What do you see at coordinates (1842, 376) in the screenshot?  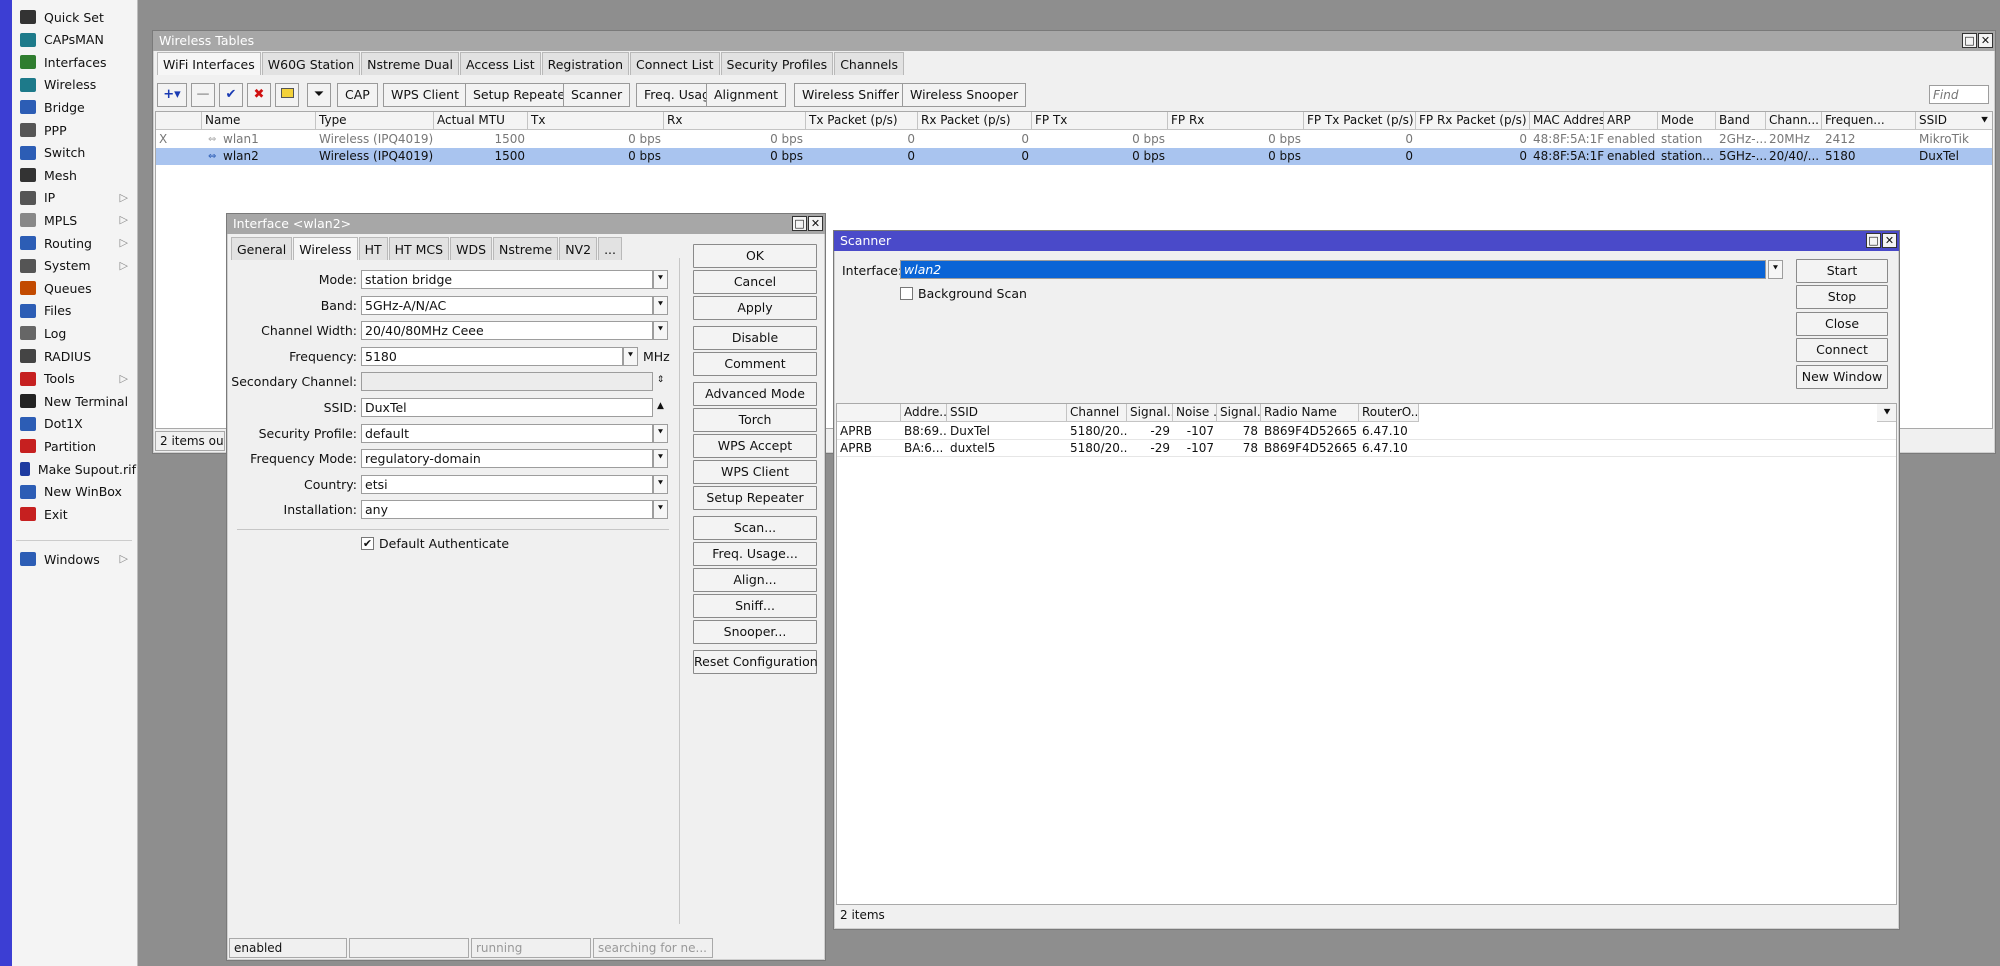 I see `new-window-button: New Window` at bounding box center [1842, 376].